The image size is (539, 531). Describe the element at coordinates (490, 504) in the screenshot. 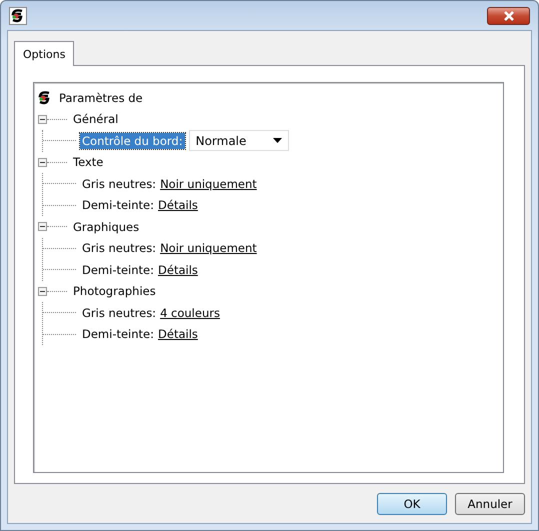

I see `dialog-button: Annuler` at that location.